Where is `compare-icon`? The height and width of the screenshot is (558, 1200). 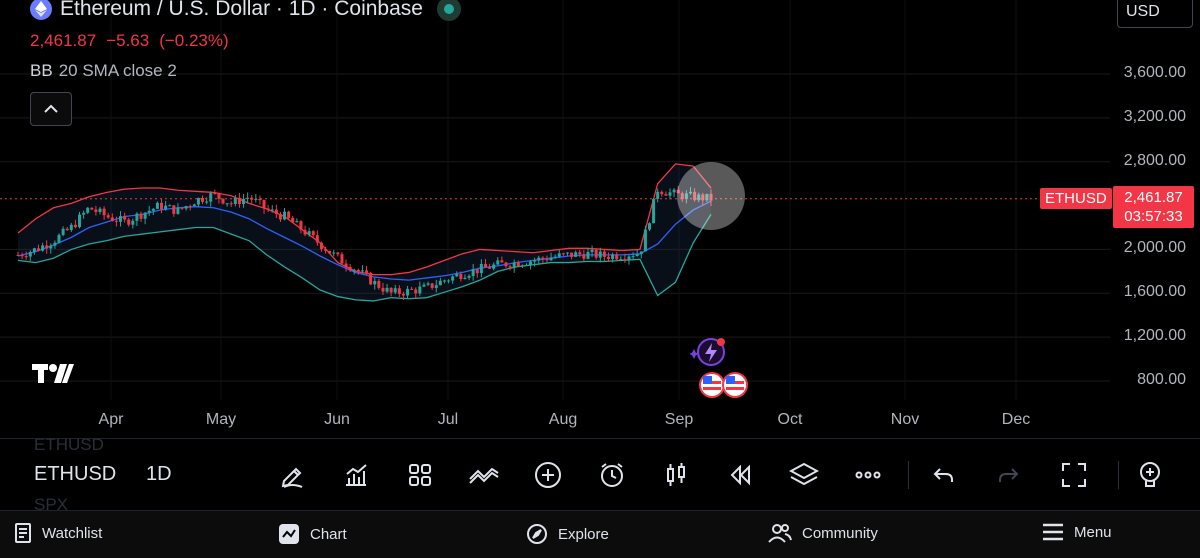
compare-icon is located at coordinates (484, 475).